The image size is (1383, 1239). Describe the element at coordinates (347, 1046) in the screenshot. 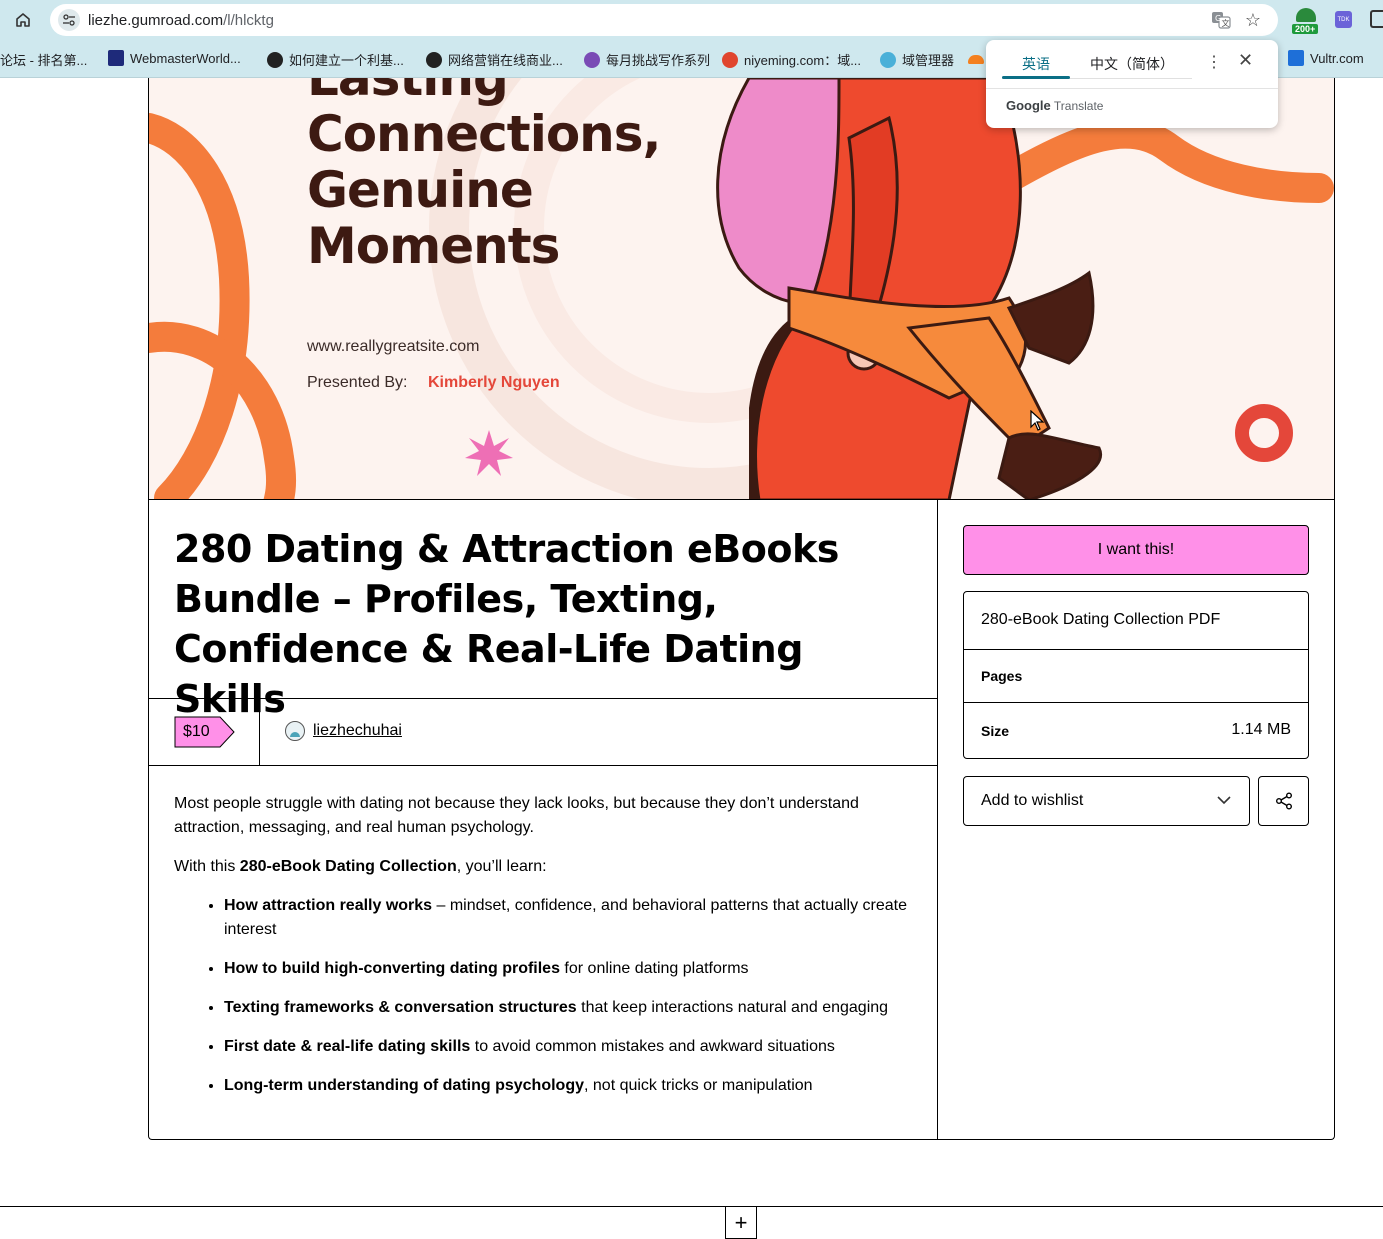

I see `bullet-bold: First date & real-life dating skills` at that location.